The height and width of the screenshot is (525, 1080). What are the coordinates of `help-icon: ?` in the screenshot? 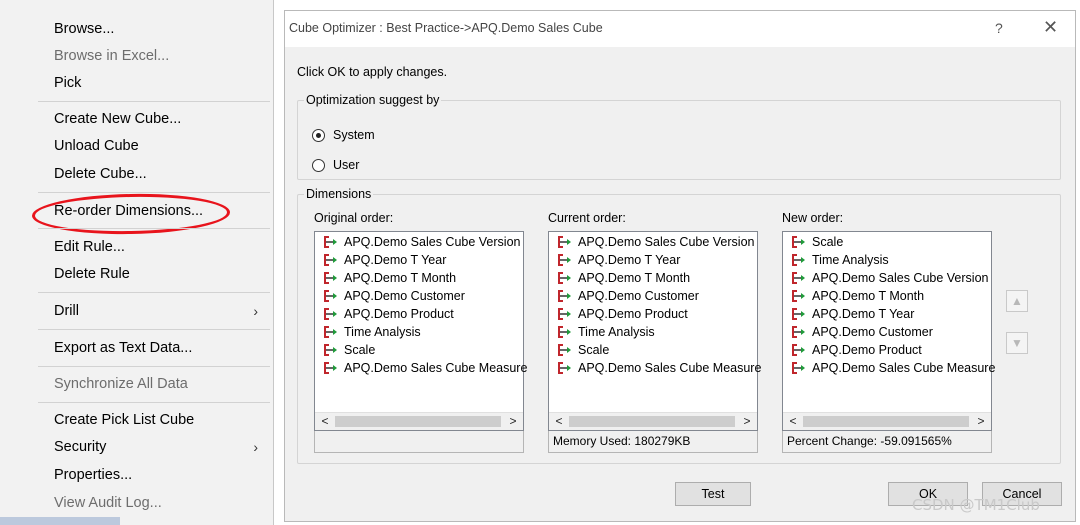 It's located at (999, 28).